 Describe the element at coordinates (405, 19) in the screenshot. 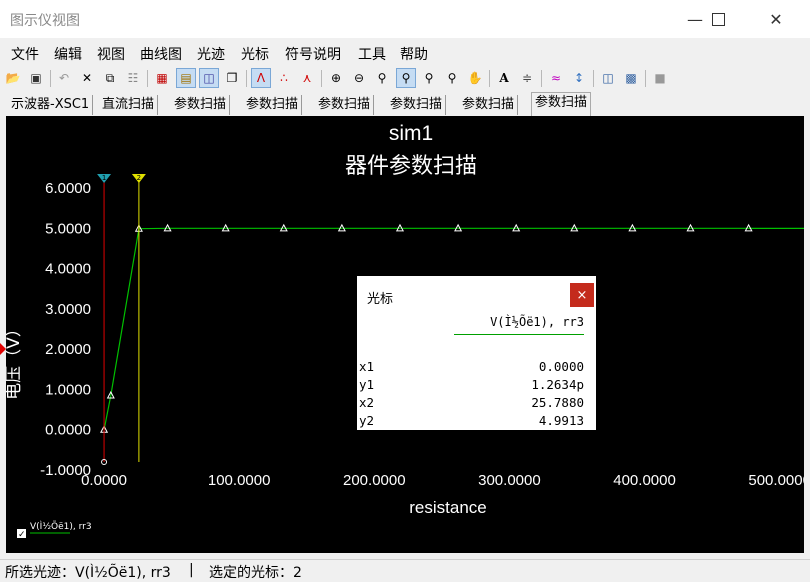

I see `title-bar: 图示仪视图 — ✕` at that location.